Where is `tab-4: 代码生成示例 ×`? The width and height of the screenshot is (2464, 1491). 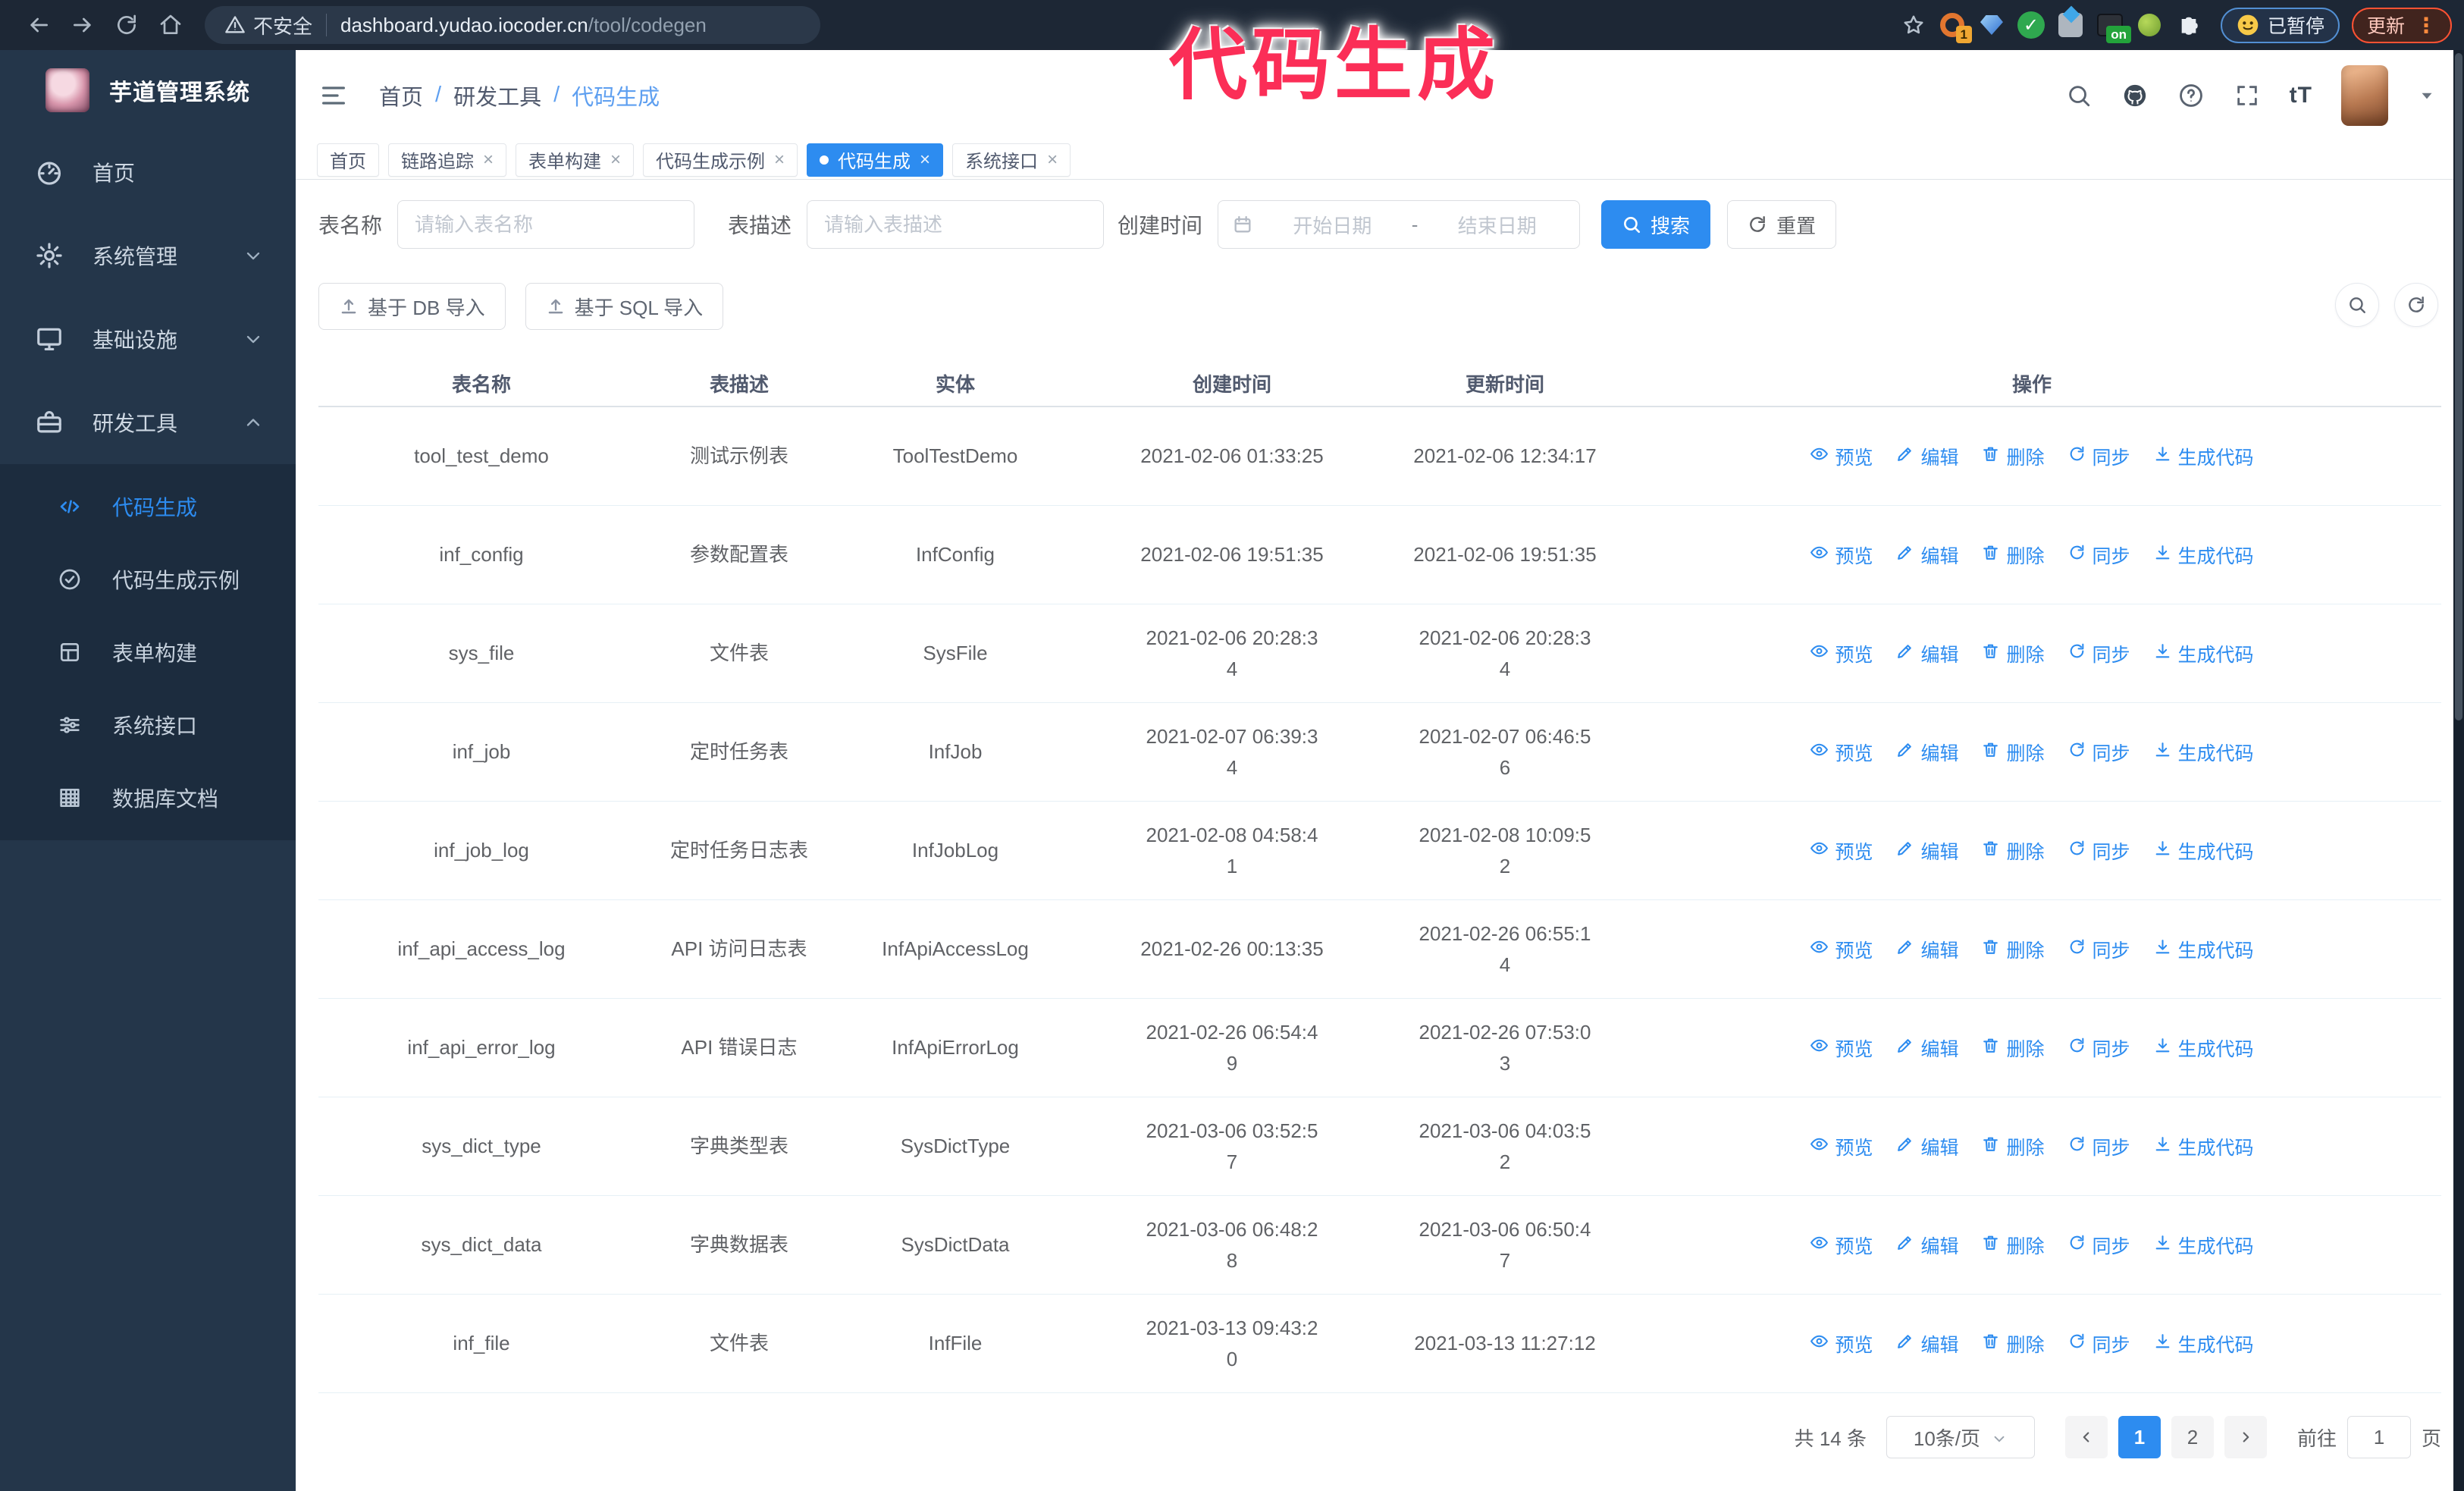 tab-4: 代码生成示例 × is located at coordinates (720, 160).